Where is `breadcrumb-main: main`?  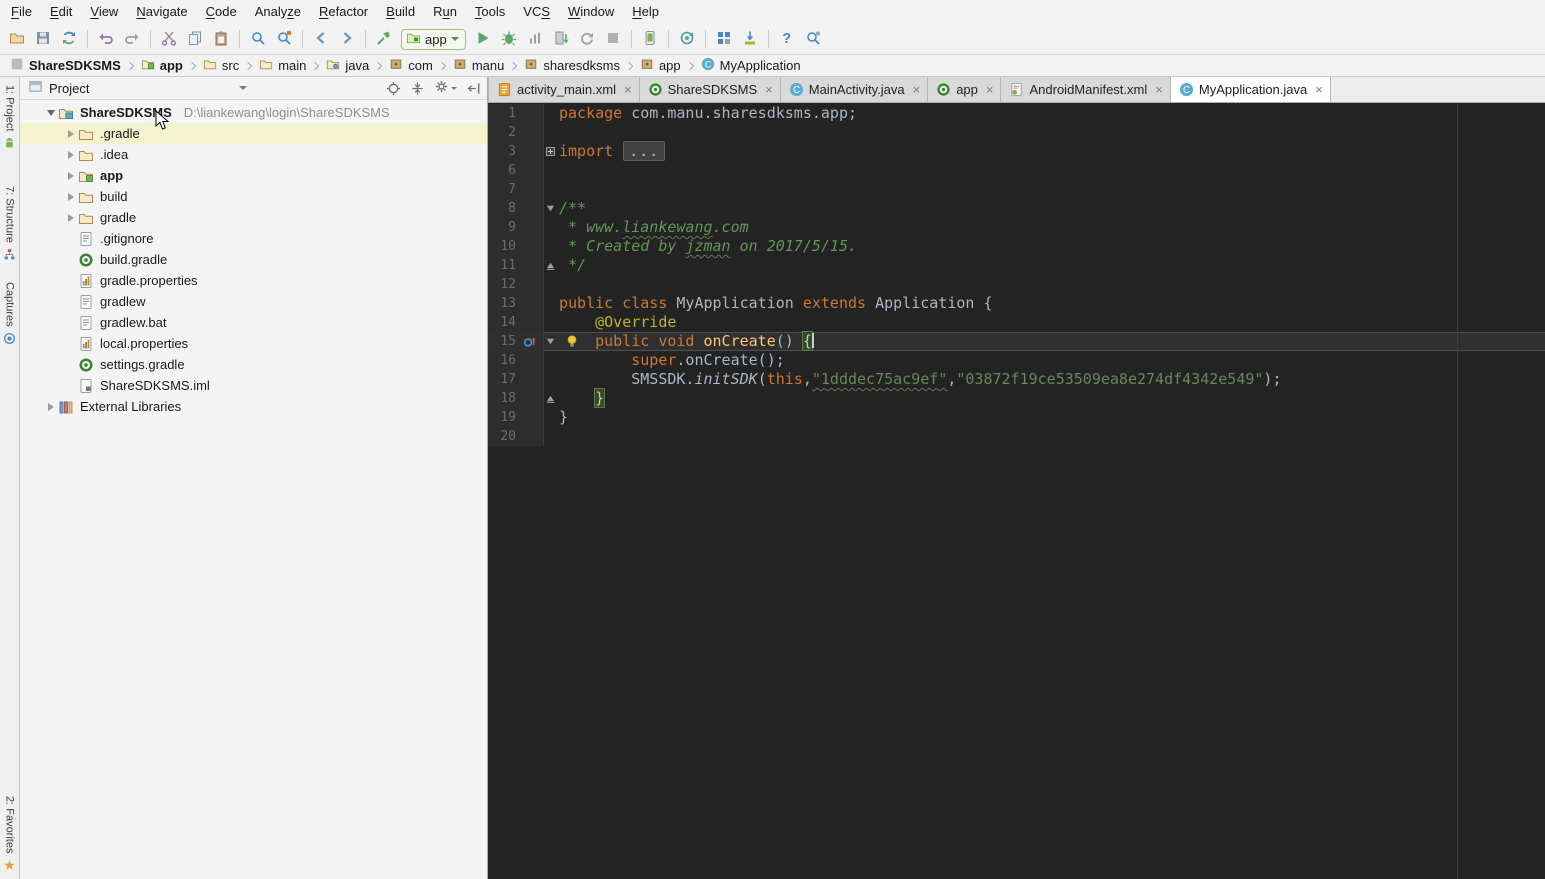
breadcrumb-main: main is located at coordinates (282, 65).